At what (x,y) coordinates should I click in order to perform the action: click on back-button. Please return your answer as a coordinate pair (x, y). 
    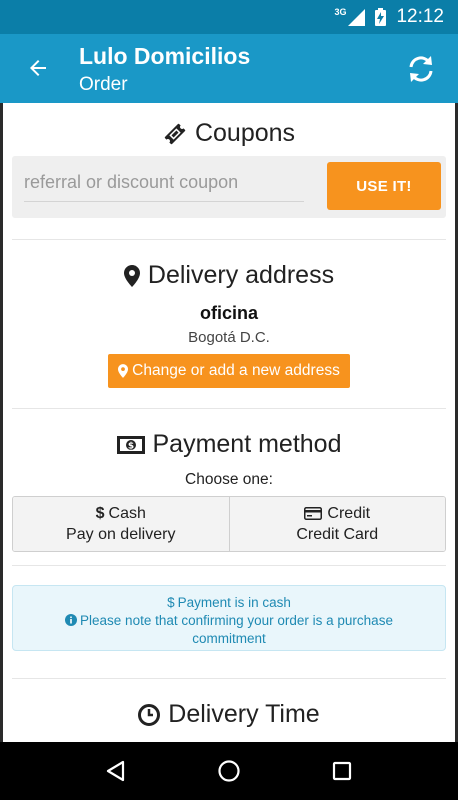
    Looking at the image, I should click on (38, 68).